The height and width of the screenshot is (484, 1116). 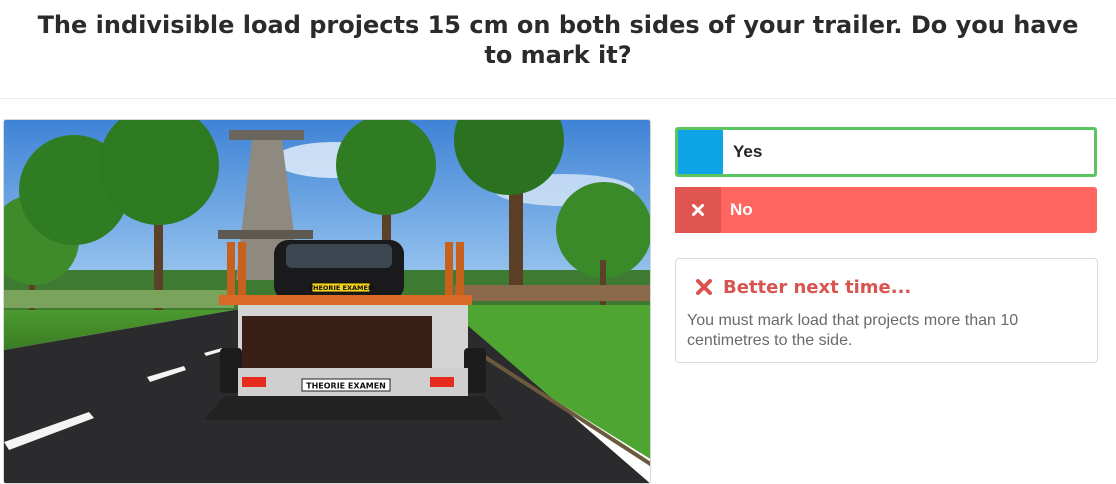 I want to click on answer-no-button: No, so click(x=886, y=210).